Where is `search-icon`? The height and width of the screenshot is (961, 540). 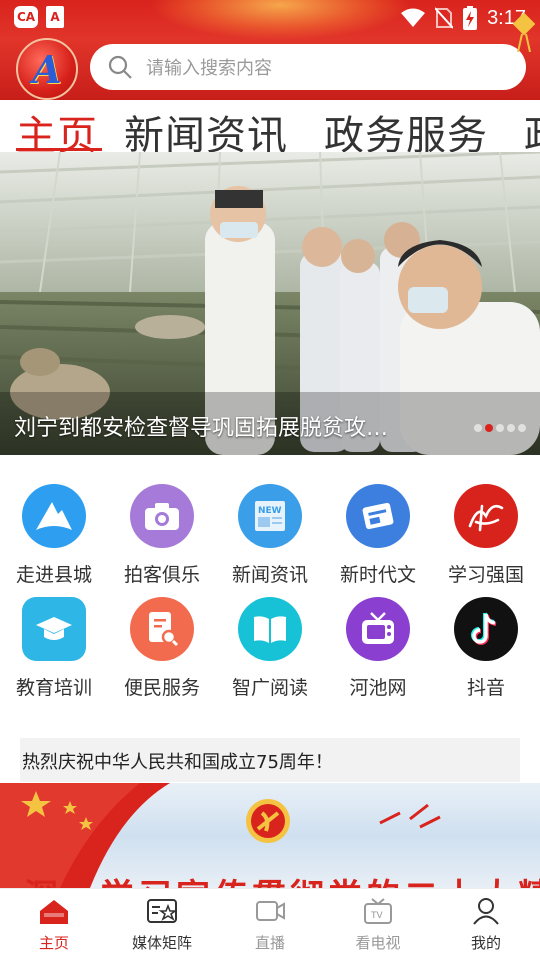 search-icon is located at coordinates (120, 67).